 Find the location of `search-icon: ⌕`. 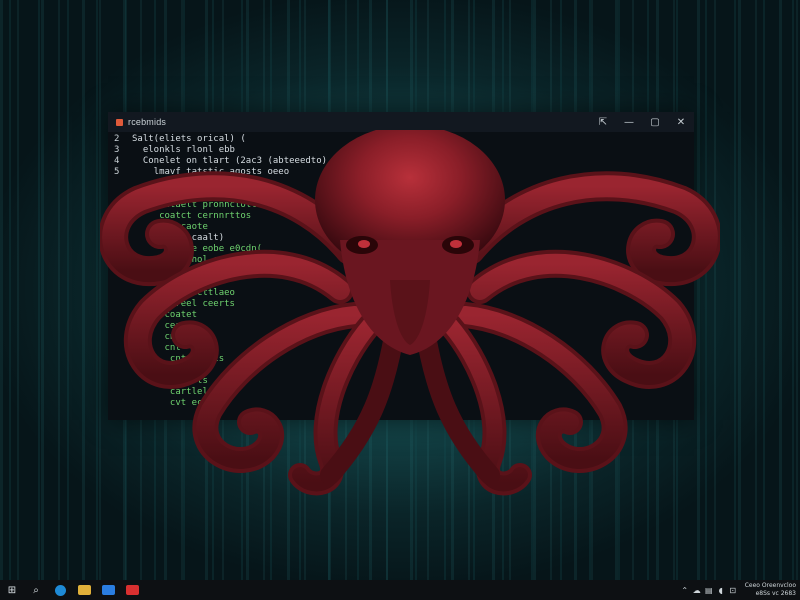

search-icon: ⌕ is located at coordinates (36, 590).